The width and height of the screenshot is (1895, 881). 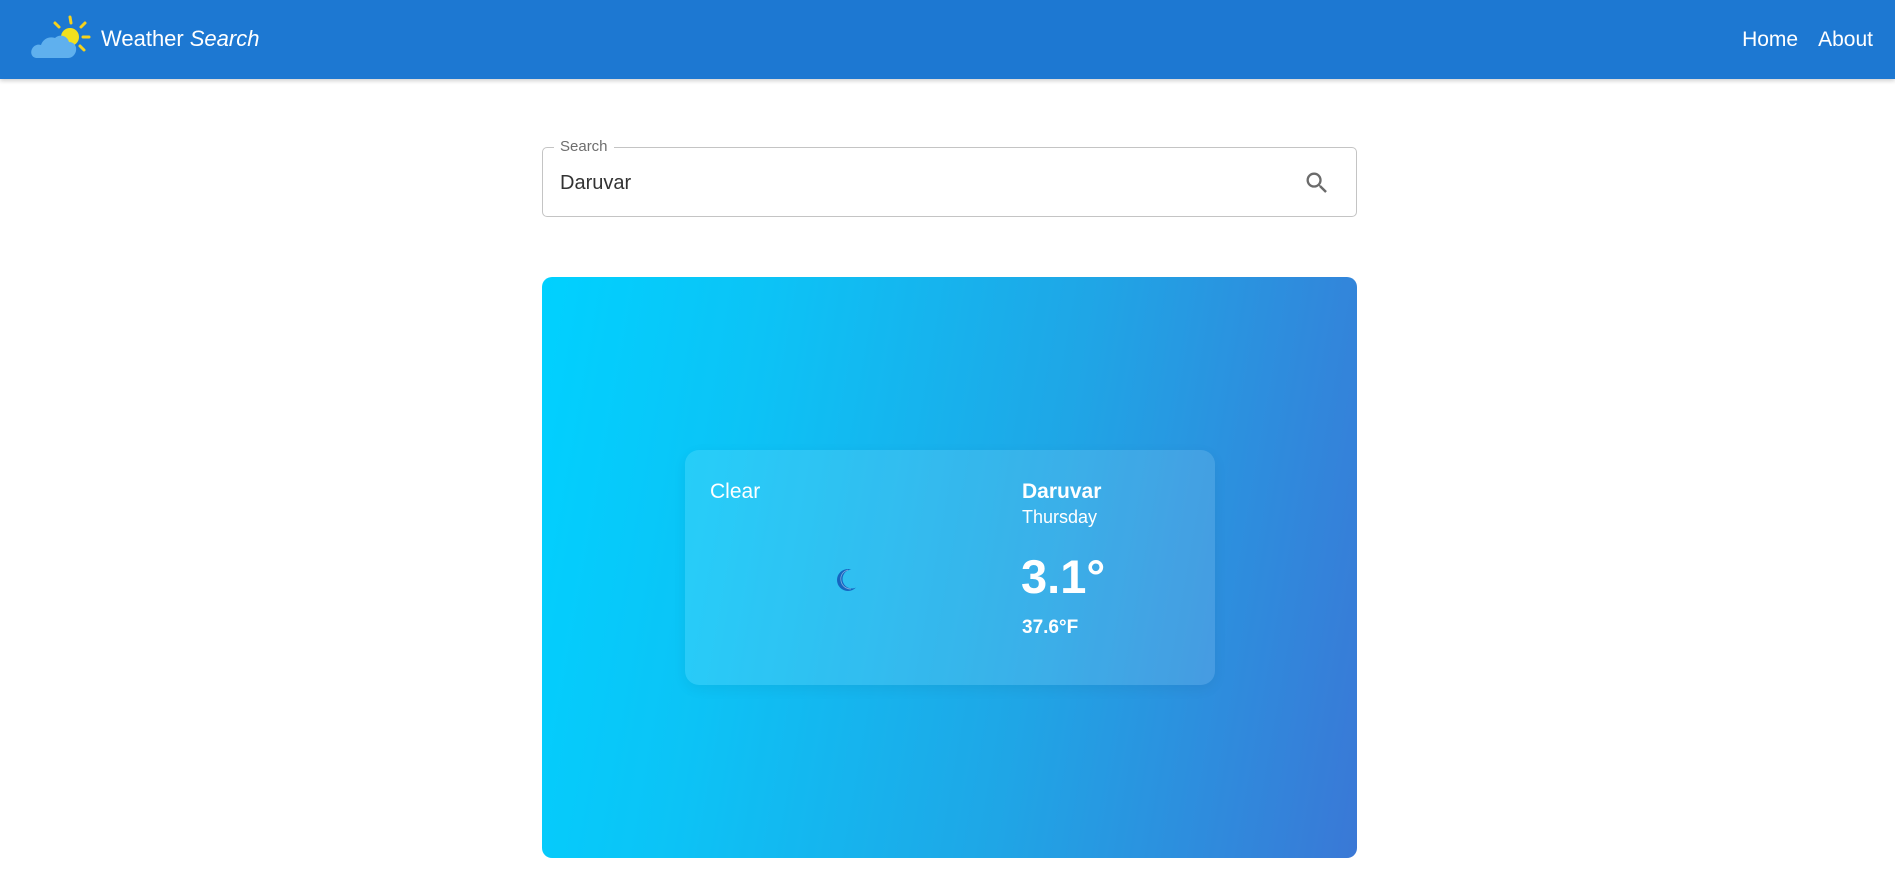 I want to click on cloud-sun-icon, so click(x=61, y=36).